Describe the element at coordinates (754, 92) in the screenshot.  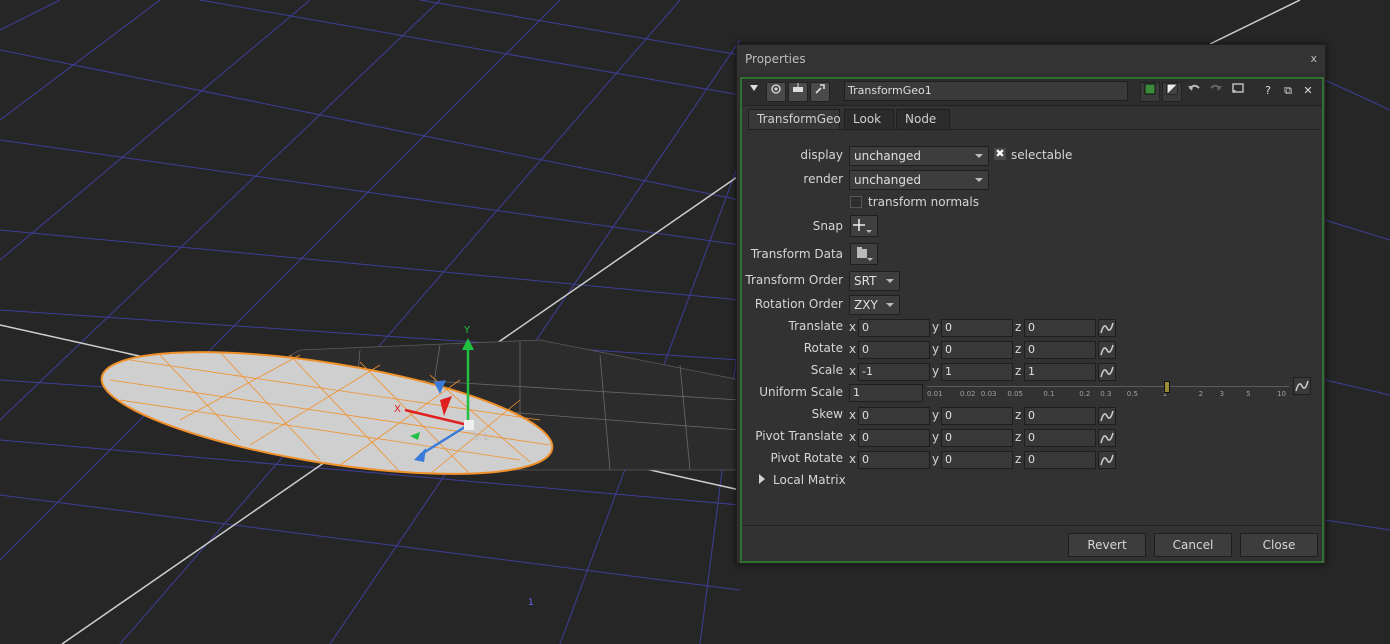
I see `collapse-icon` at that location.